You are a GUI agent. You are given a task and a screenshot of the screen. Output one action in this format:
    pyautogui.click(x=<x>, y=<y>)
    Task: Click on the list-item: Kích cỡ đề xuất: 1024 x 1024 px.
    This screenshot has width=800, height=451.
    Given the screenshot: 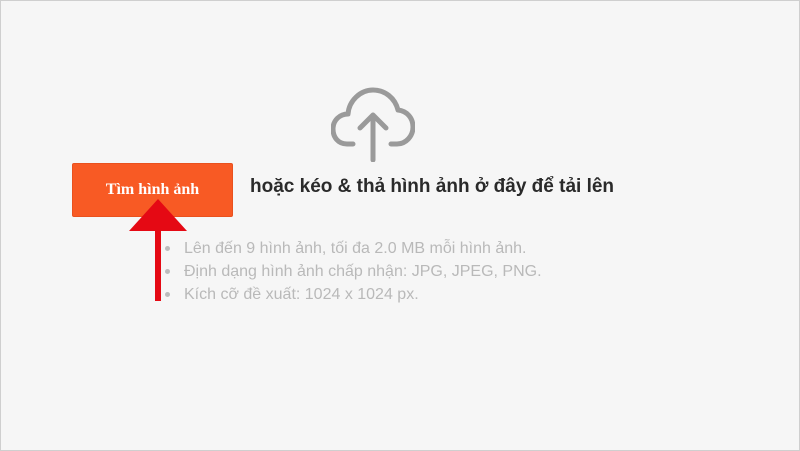 What is the action you would take?
    pyautogui.click(x=353, y=294)
    